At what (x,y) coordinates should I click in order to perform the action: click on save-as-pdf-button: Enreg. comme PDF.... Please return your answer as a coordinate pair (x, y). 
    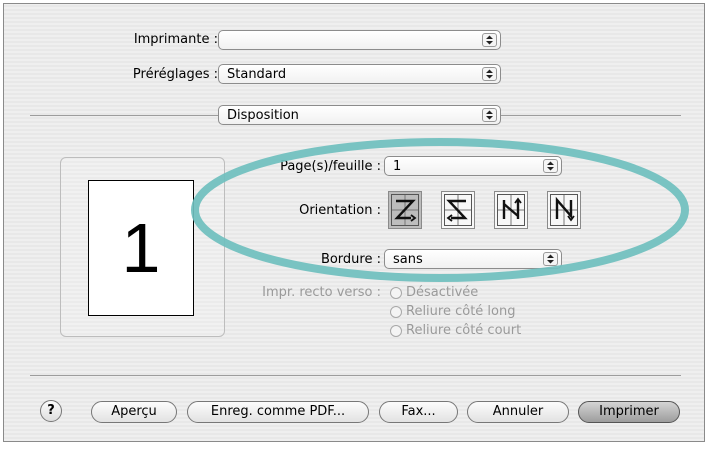
    Looking at the image, I should click on (278, 412).